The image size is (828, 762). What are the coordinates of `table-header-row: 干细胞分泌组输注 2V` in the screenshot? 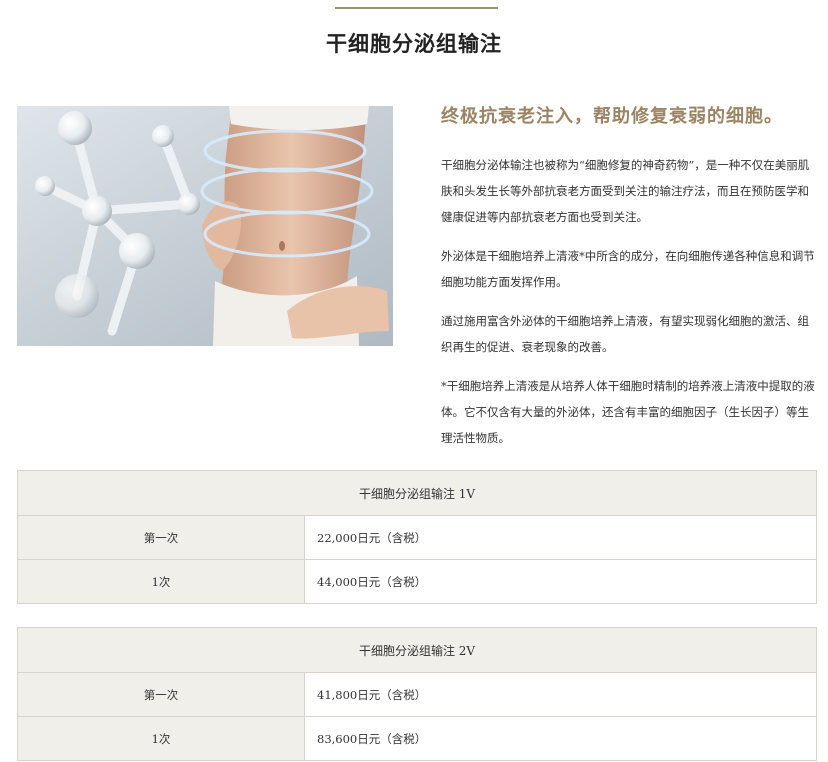 It's located at (417, 650).